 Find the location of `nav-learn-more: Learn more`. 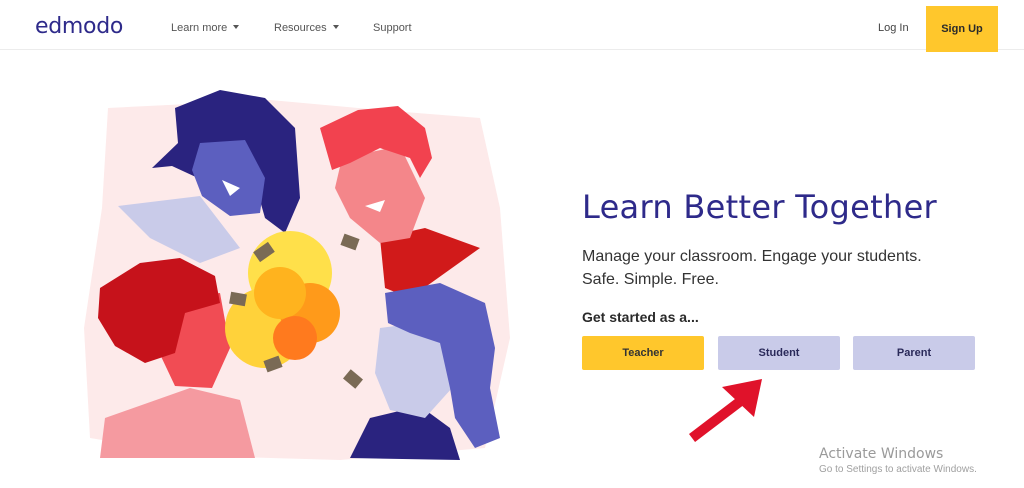

nav-learn-more: Learn more is located at coordinates (205, 28).